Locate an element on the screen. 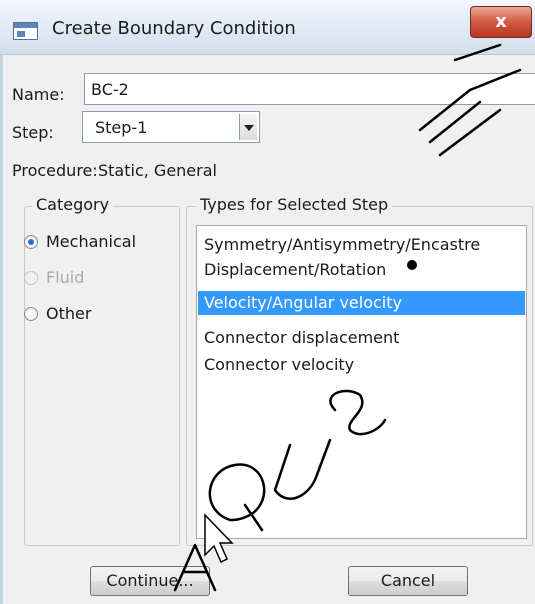 The image size is (535, 604). step-select: Step-1 is located at coordinates (171, 127).